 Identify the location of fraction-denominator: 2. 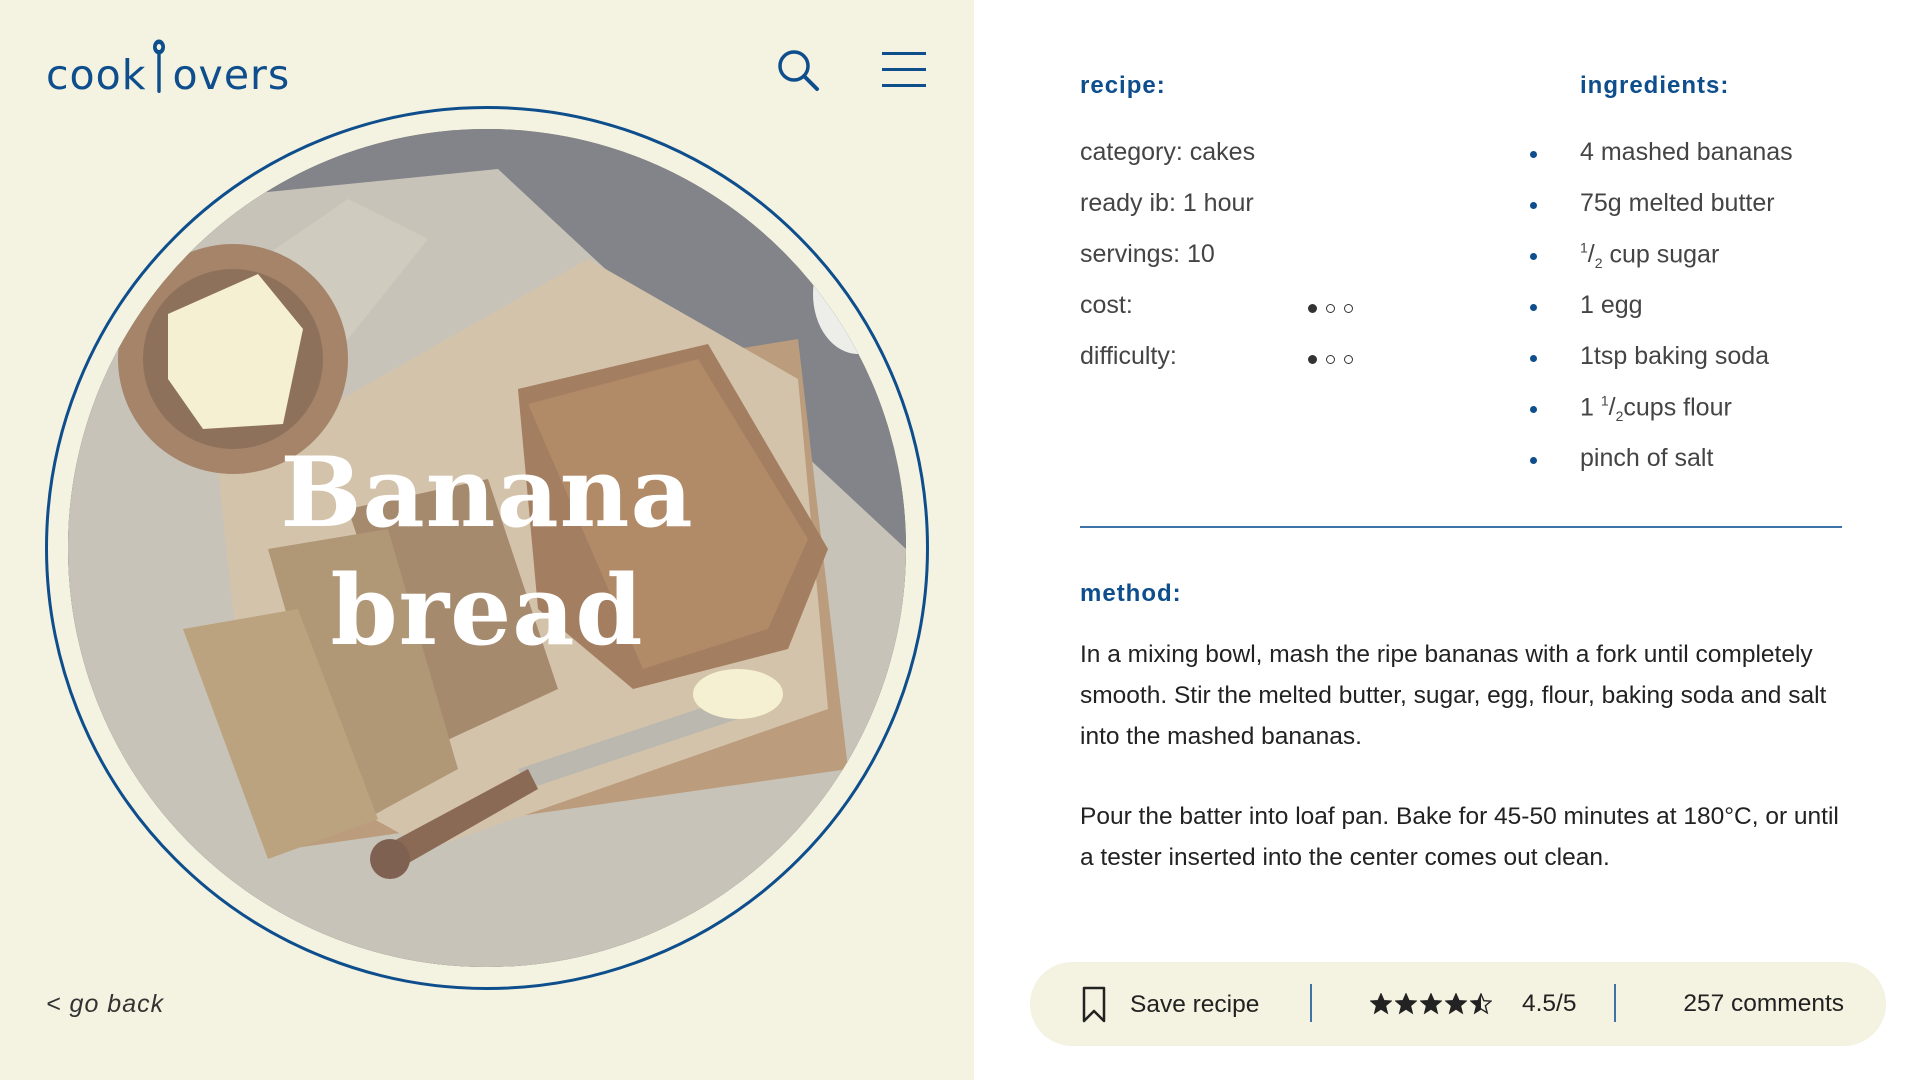
(1598, 263).